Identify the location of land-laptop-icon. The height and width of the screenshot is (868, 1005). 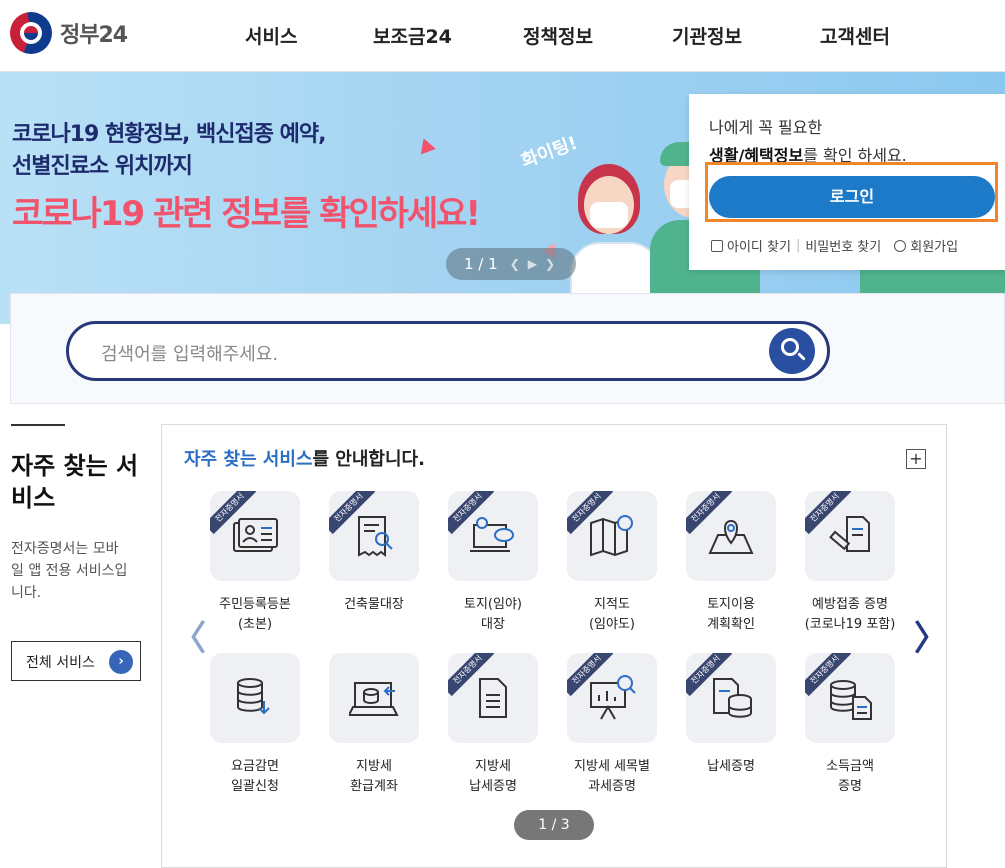
(492, 534).